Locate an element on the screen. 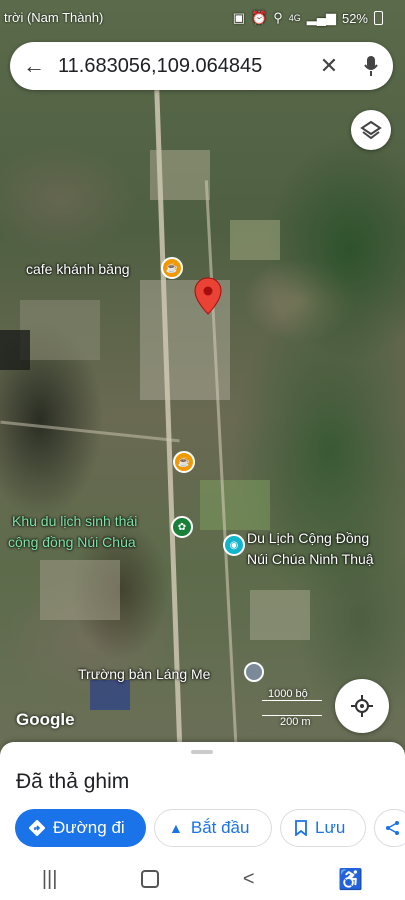 This screenshot has width=405, height=900. eco-tourism-label-line1: Khu du lịch sinh thái is located at coordinates (74, 521).